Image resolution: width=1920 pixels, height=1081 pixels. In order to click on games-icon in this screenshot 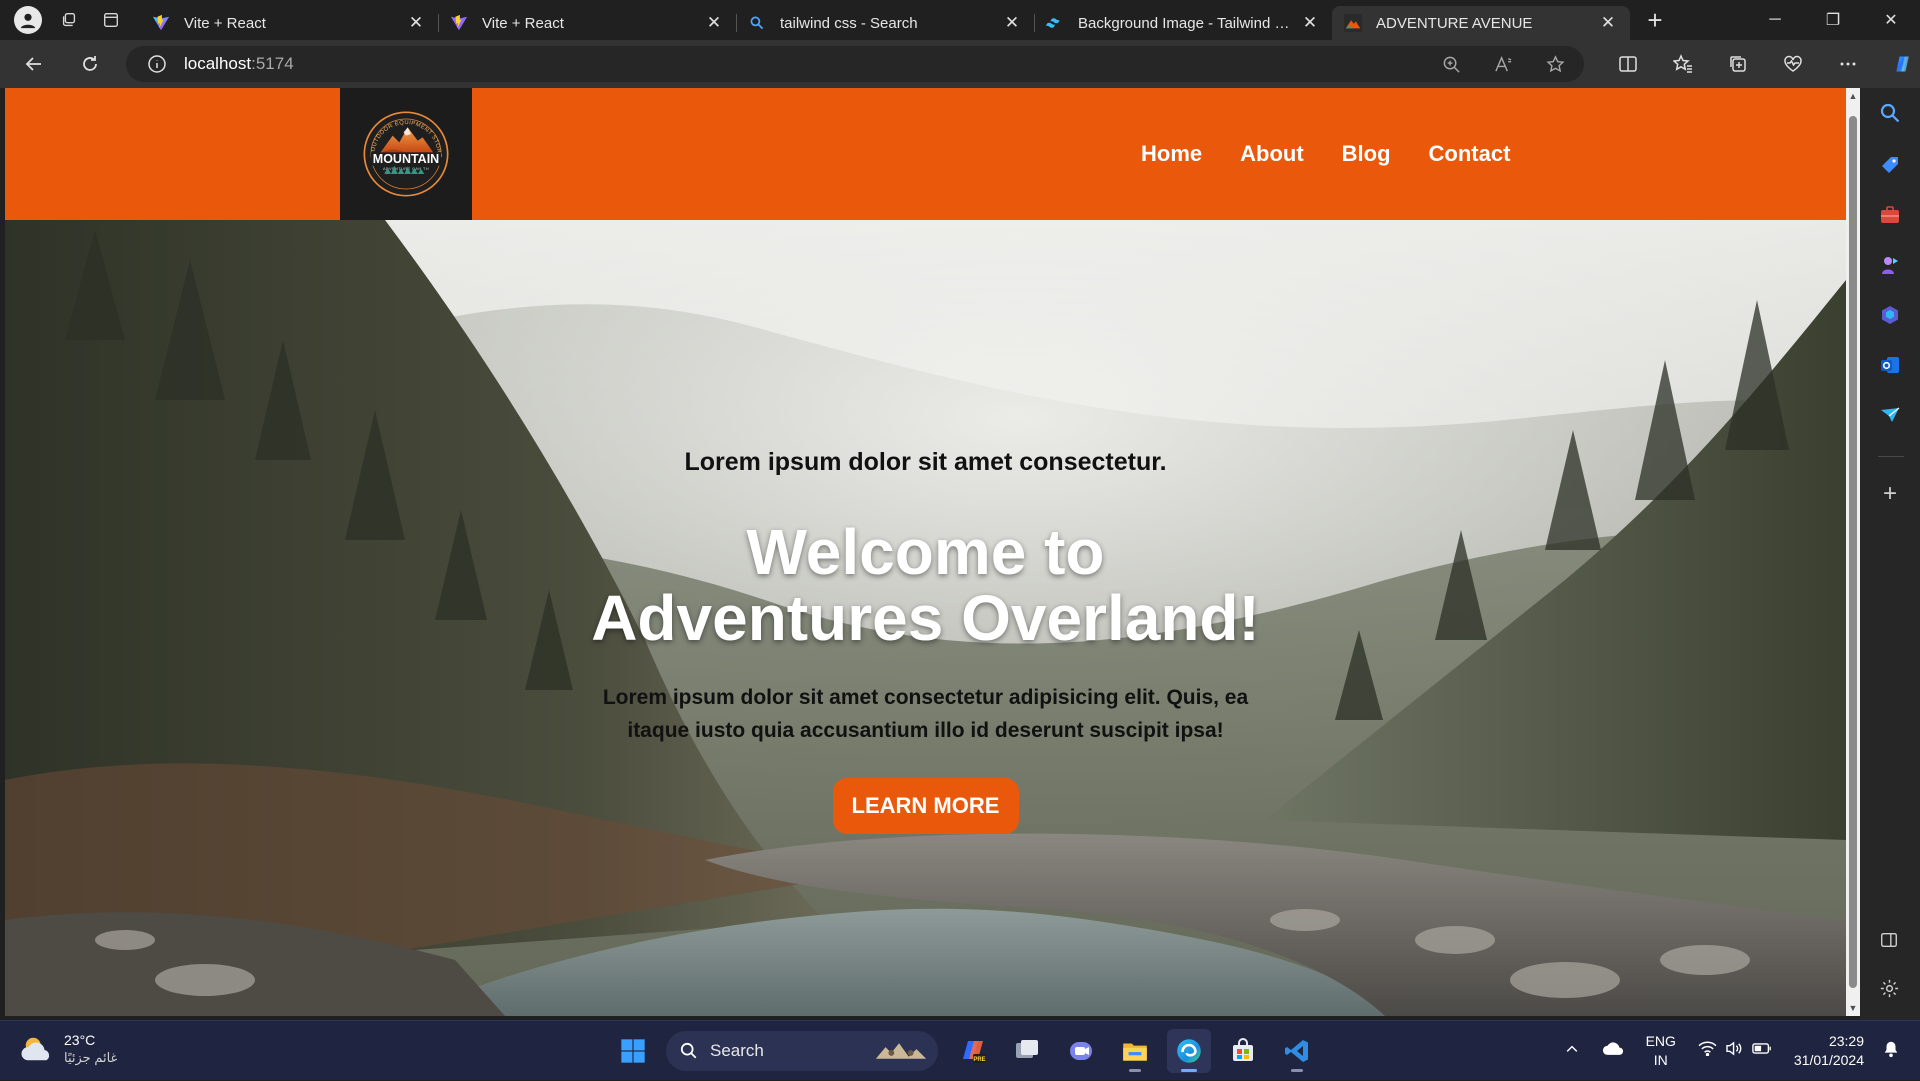, I will do `click(1890, 265)`.